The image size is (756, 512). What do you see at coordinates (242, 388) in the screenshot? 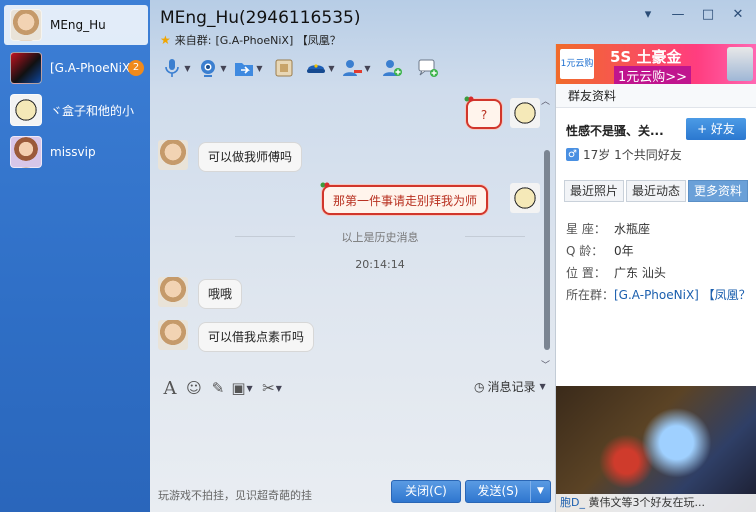
I see `image-icon: ▣ ▼` at bounding box center [242, 388].